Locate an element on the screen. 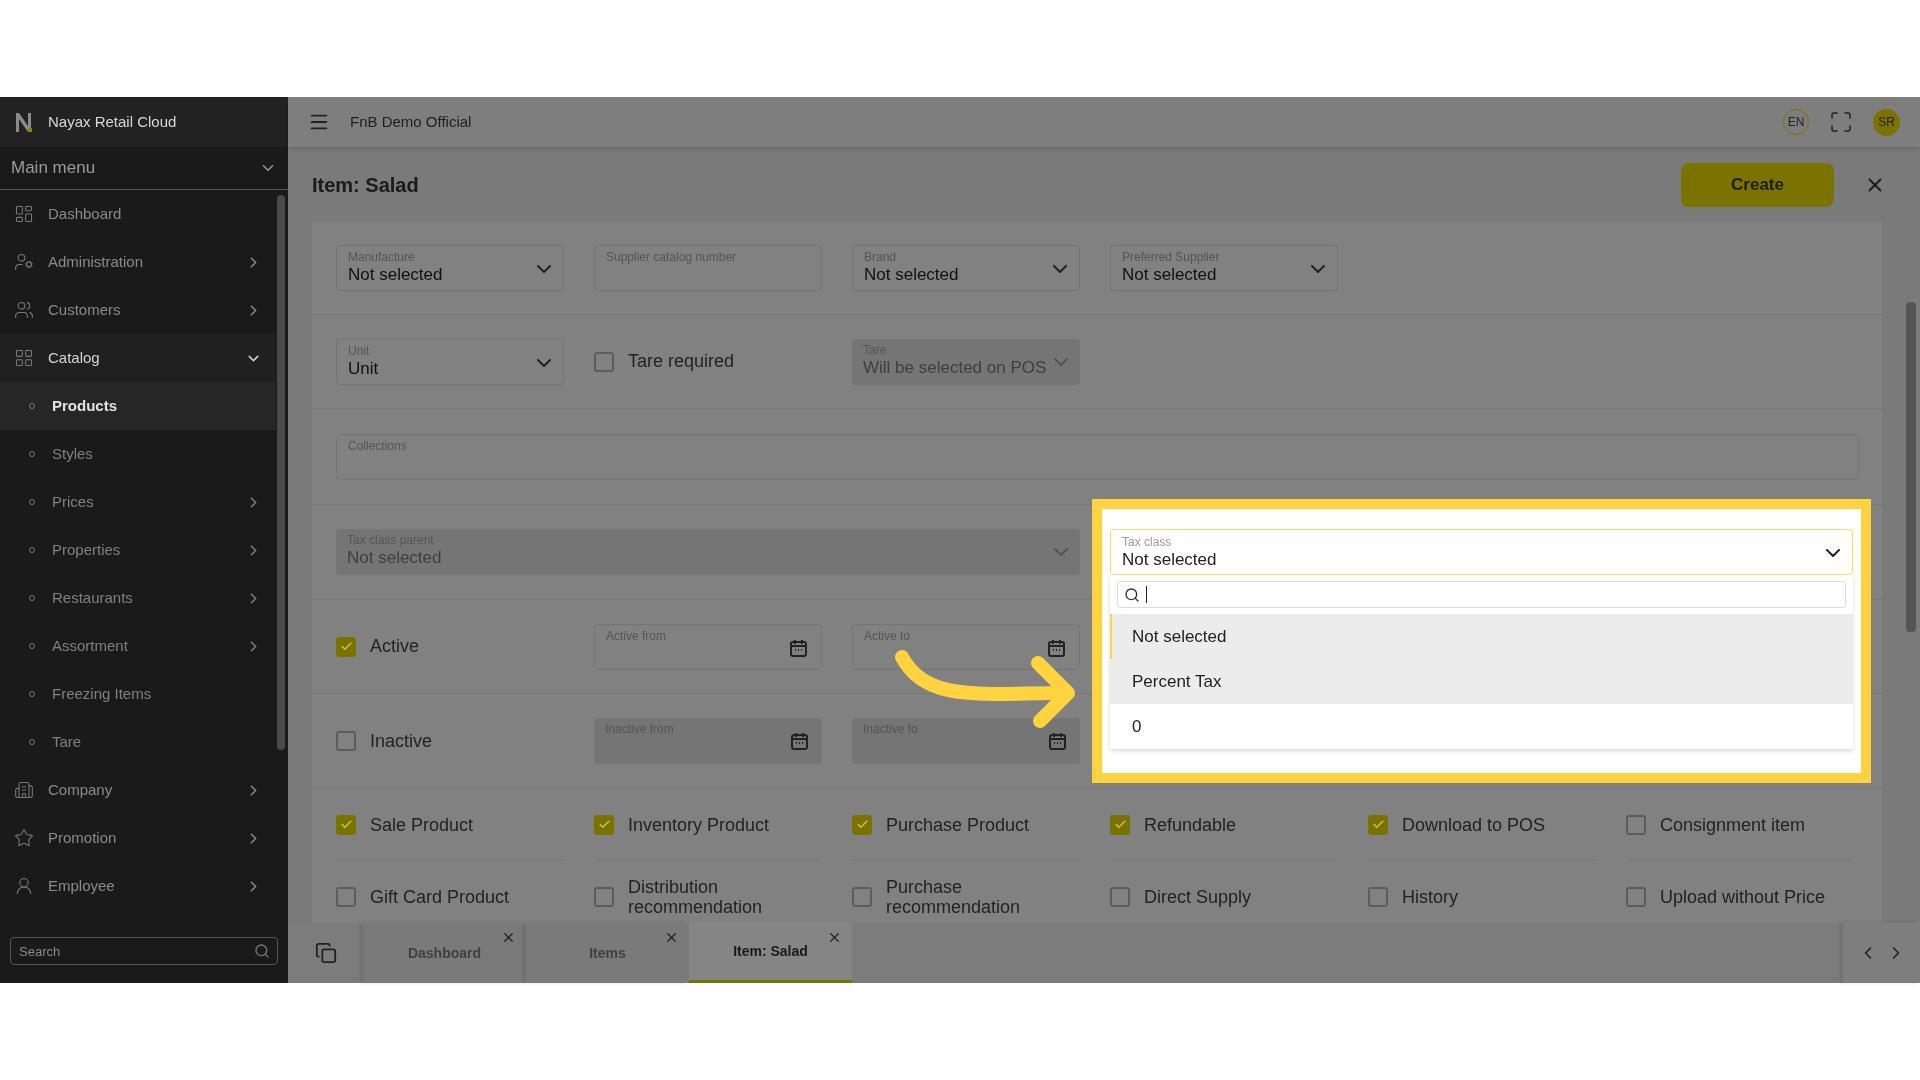  logo-icon is located at coordinates (24, 122).